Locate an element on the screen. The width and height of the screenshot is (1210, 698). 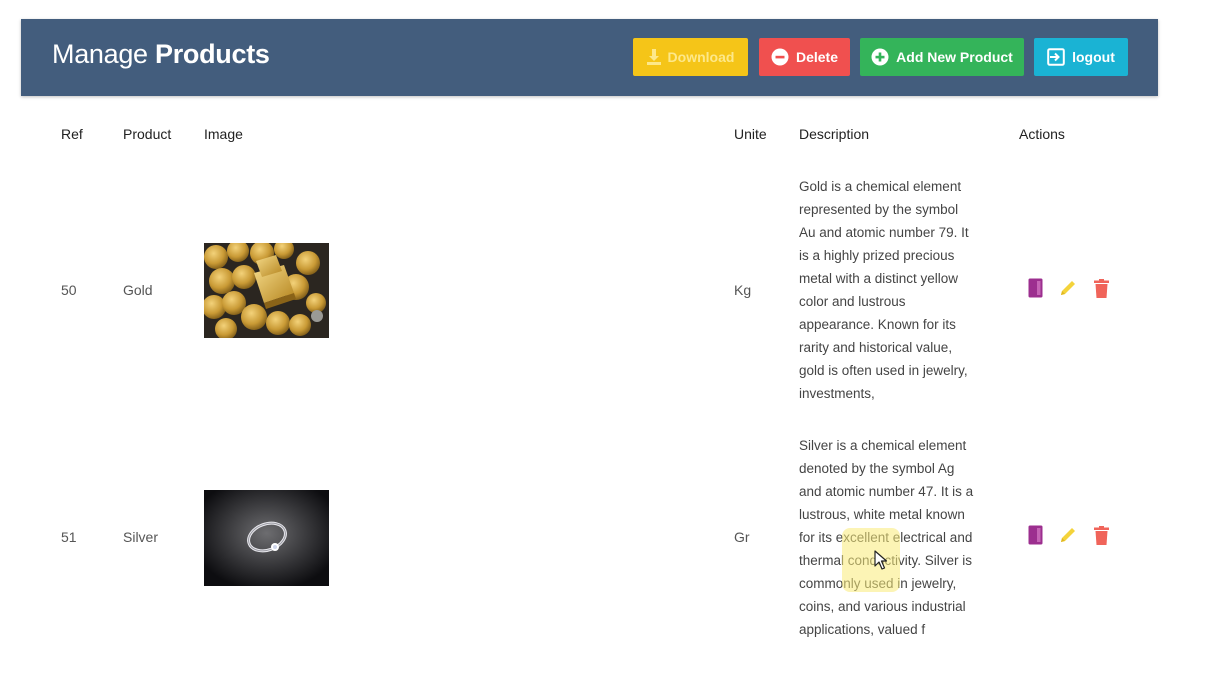
logout-button: logout is located at coordinates (1081, 57).